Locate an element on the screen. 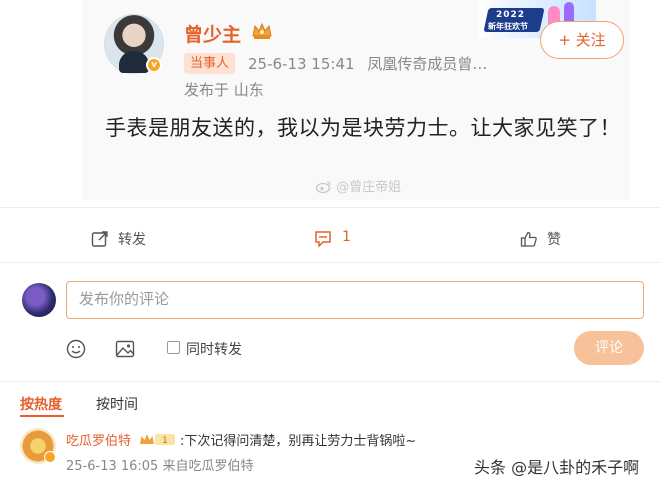 Image resolution: width=660 pixels, height=489 pixels. tab-sort-hot: 按热度 is located at coordinates (41, 404).